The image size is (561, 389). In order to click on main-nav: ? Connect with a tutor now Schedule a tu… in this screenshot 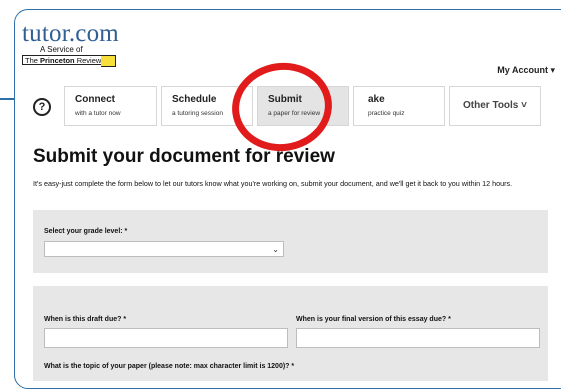, I will do `click(280, 107)`.